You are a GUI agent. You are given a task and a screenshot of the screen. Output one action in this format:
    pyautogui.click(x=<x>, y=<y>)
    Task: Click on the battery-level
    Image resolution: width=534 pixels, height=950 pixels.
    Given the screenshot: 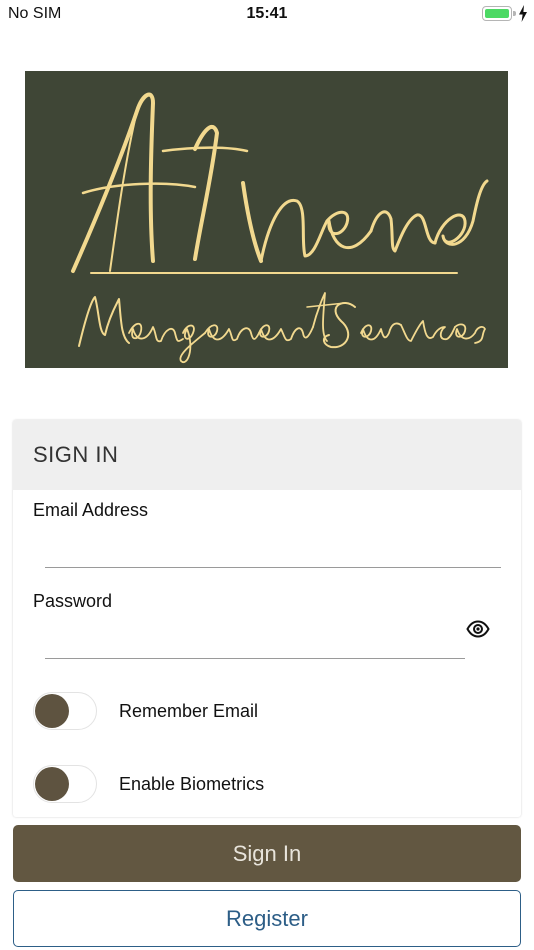 What is the action you would take?
    pyautogui.click(x=497, y=13)
    